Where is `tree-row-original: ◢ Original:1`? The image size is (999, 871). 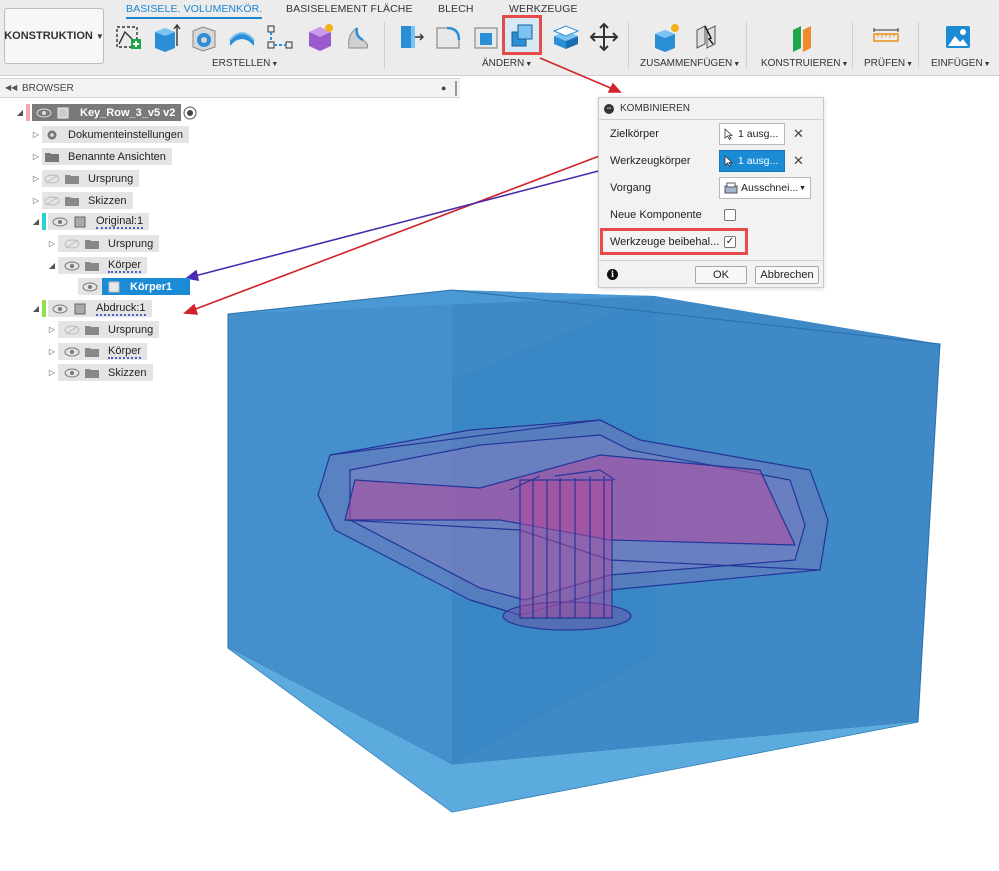
tree-row-original: ◢ Original:1 is located at coordinates (90, 221).